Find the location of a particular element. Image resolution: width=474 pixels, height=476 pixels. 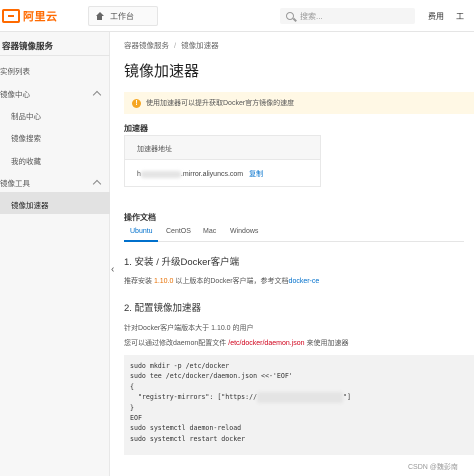

warning-icon: ! is located at coordinates (136, 103).